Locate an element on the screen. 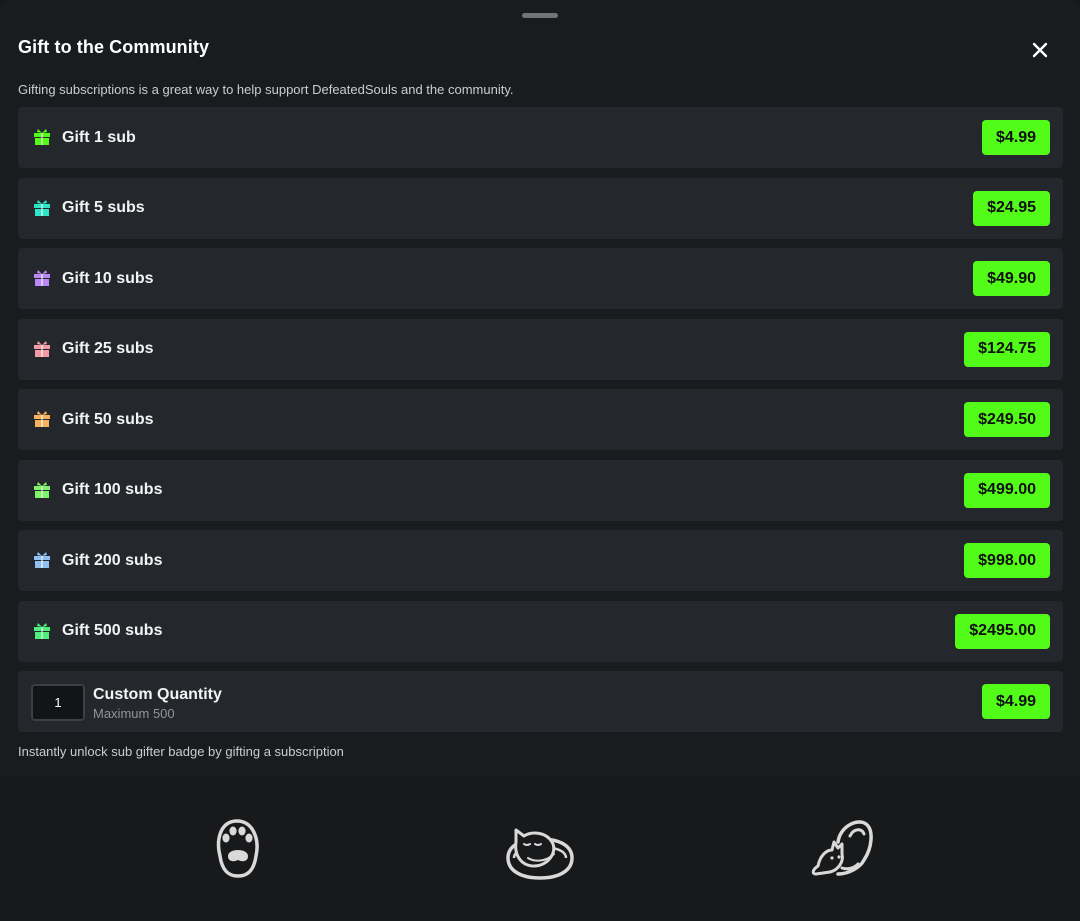 This screenshot has width=1080, height=921. nav-sleeping-cat-button is located at coordinates (540, 848).